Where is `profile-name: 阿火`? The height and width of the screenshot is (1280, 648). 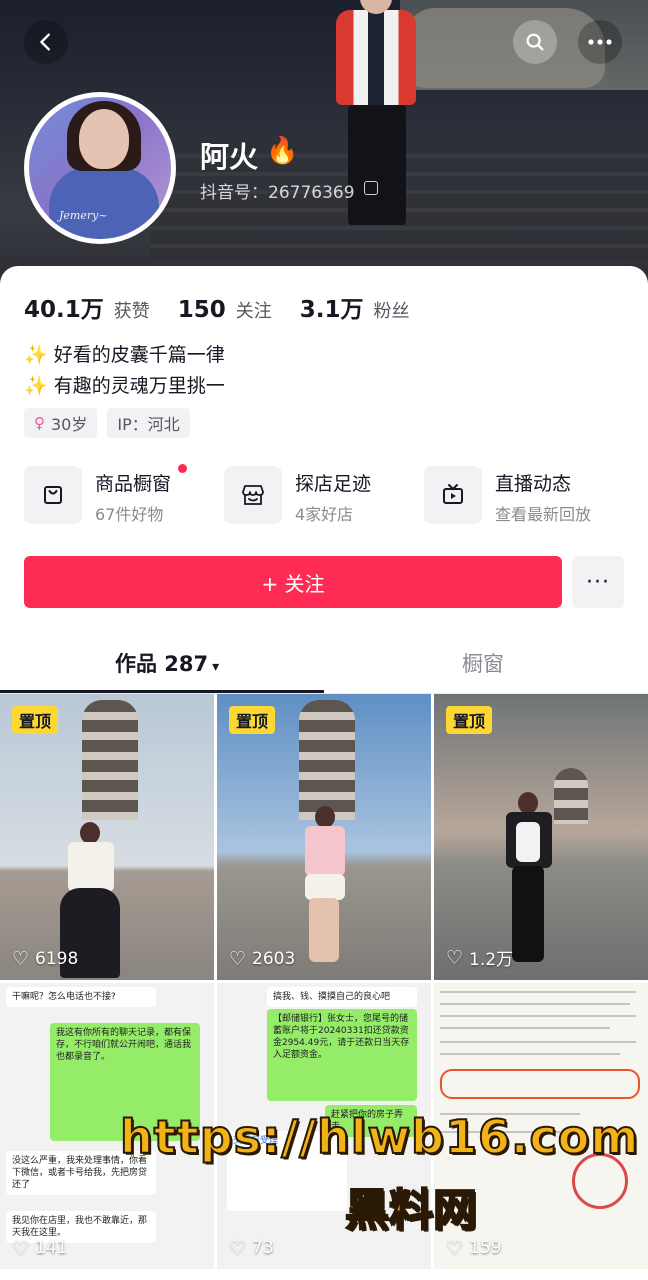 profile-name: 阿火 is located at coordinates (229, 157).